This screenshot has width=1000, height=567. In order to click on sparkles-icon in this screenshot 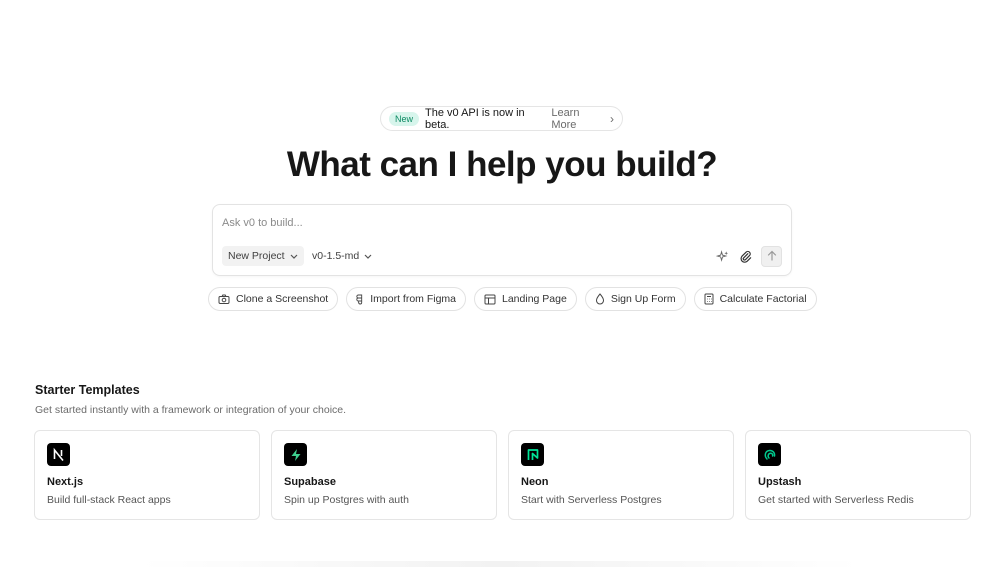, I will do `click(722, 256)`.